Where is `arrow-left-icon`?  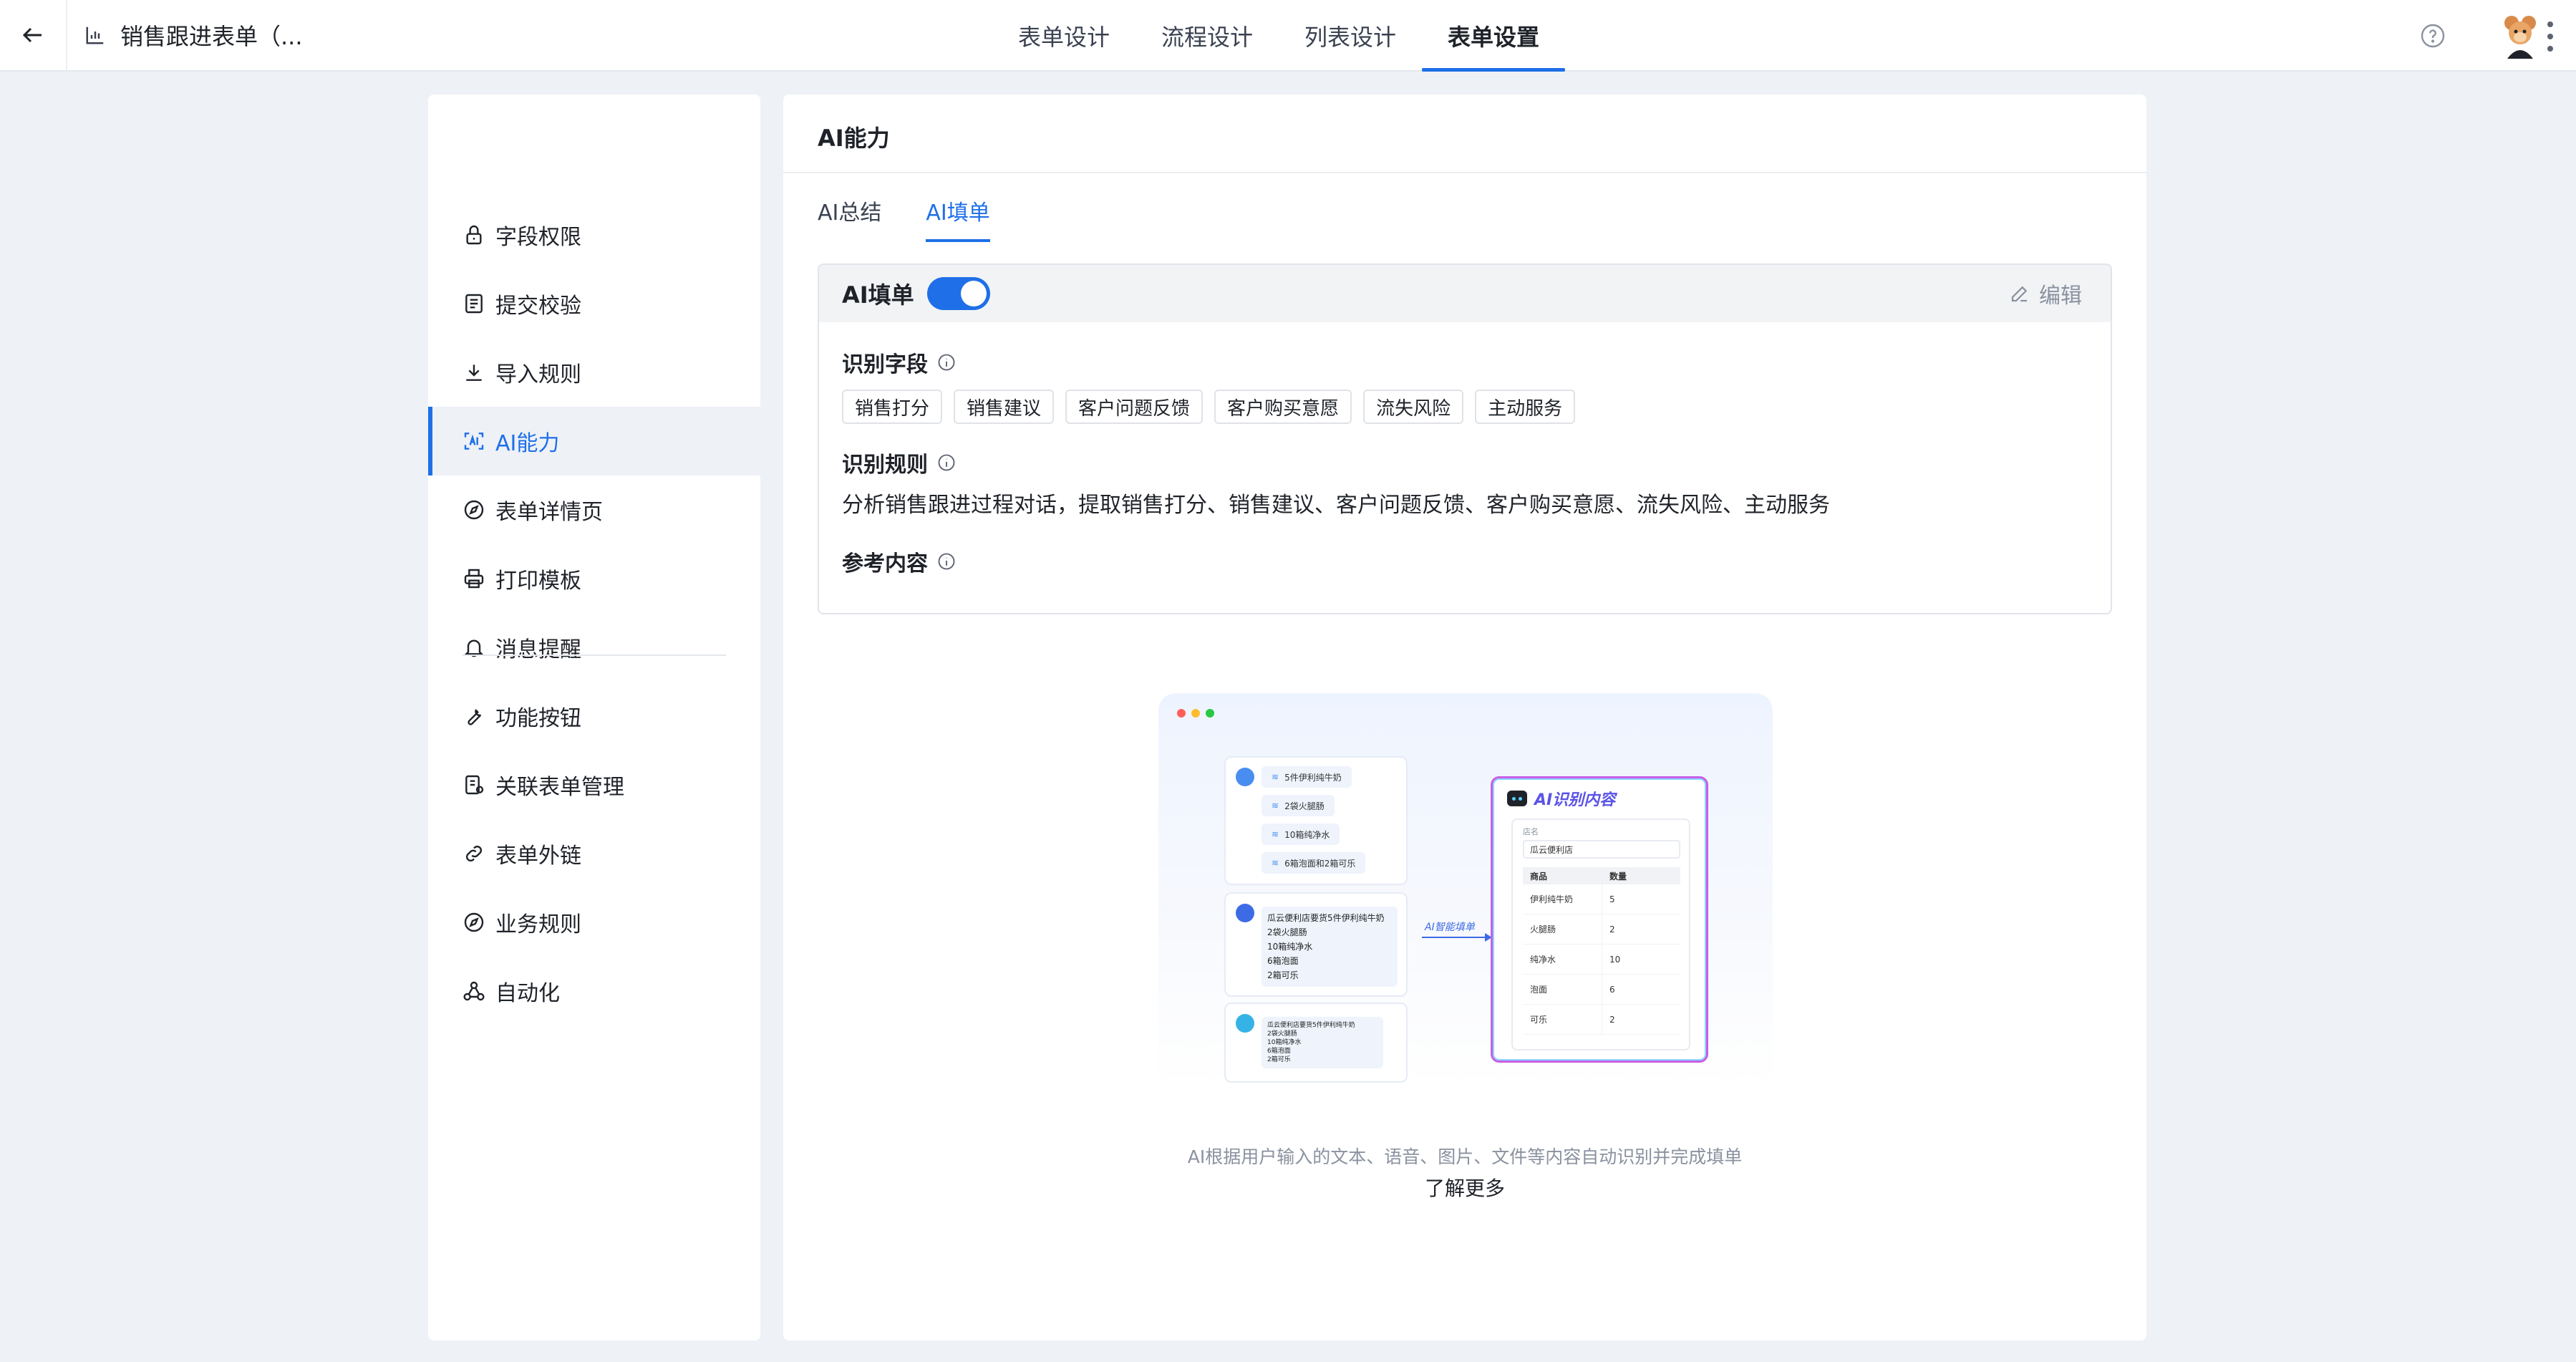
arrow-left-icon is located at coordinates (32, 35).